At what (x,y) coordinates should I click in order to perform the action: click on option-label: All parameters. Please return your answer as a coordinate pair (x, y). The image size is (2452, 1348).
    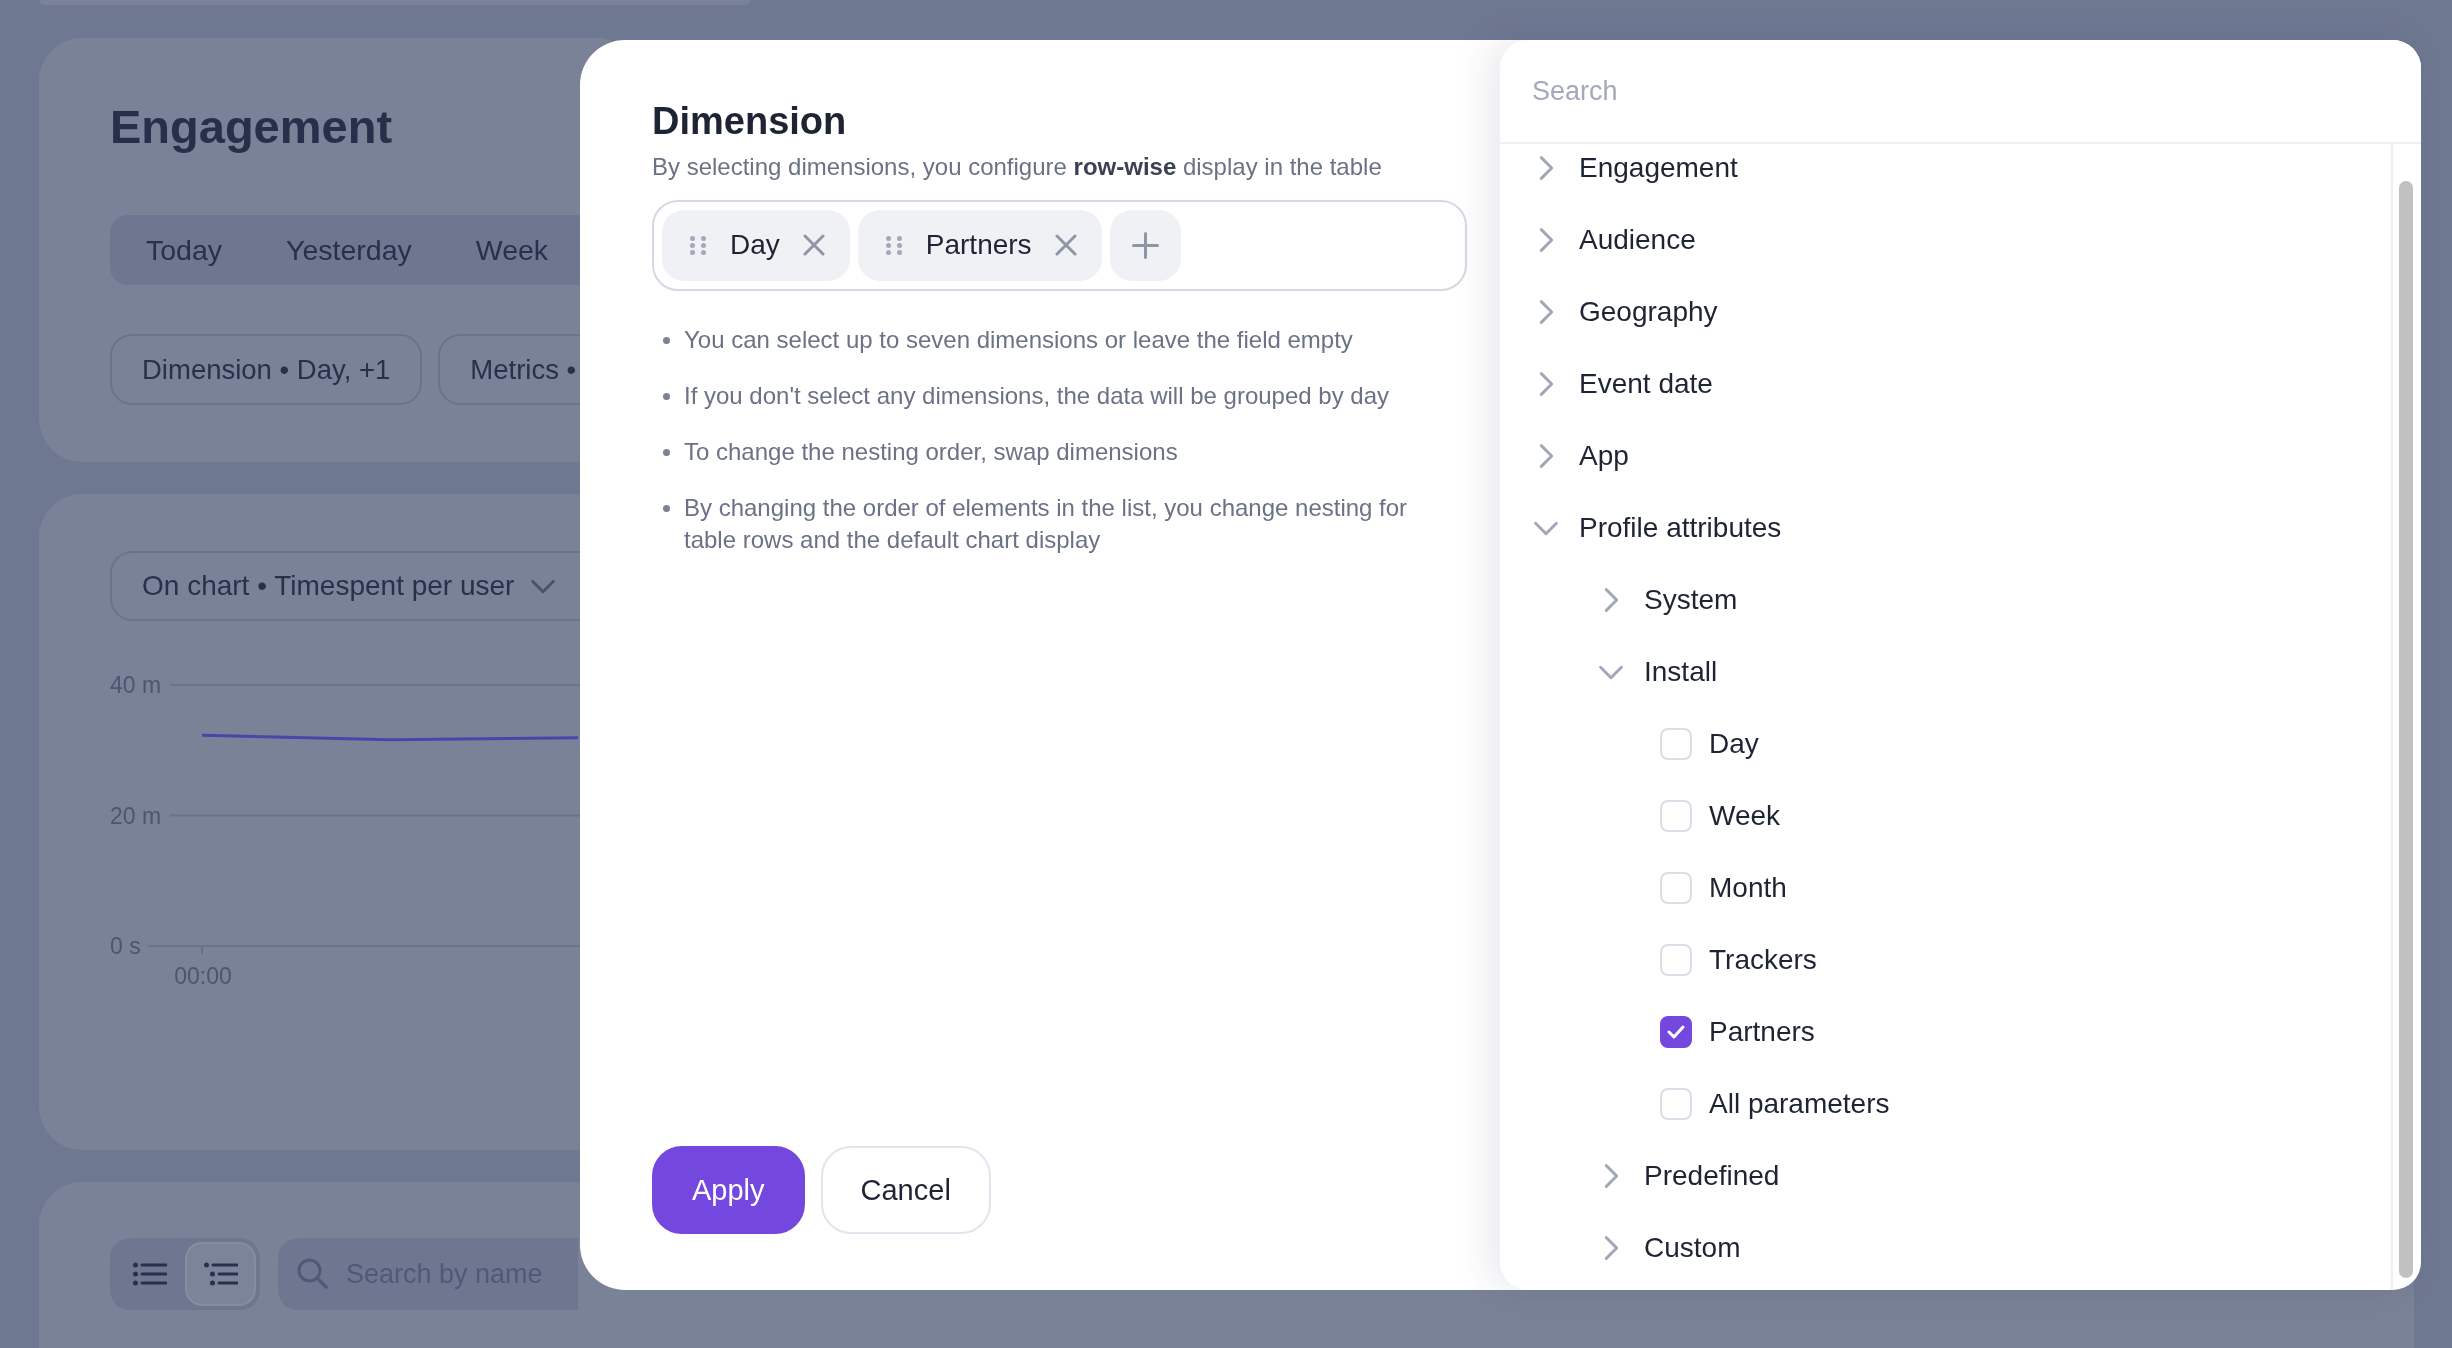
    Looking at the image, I should click on (1799, 1104).